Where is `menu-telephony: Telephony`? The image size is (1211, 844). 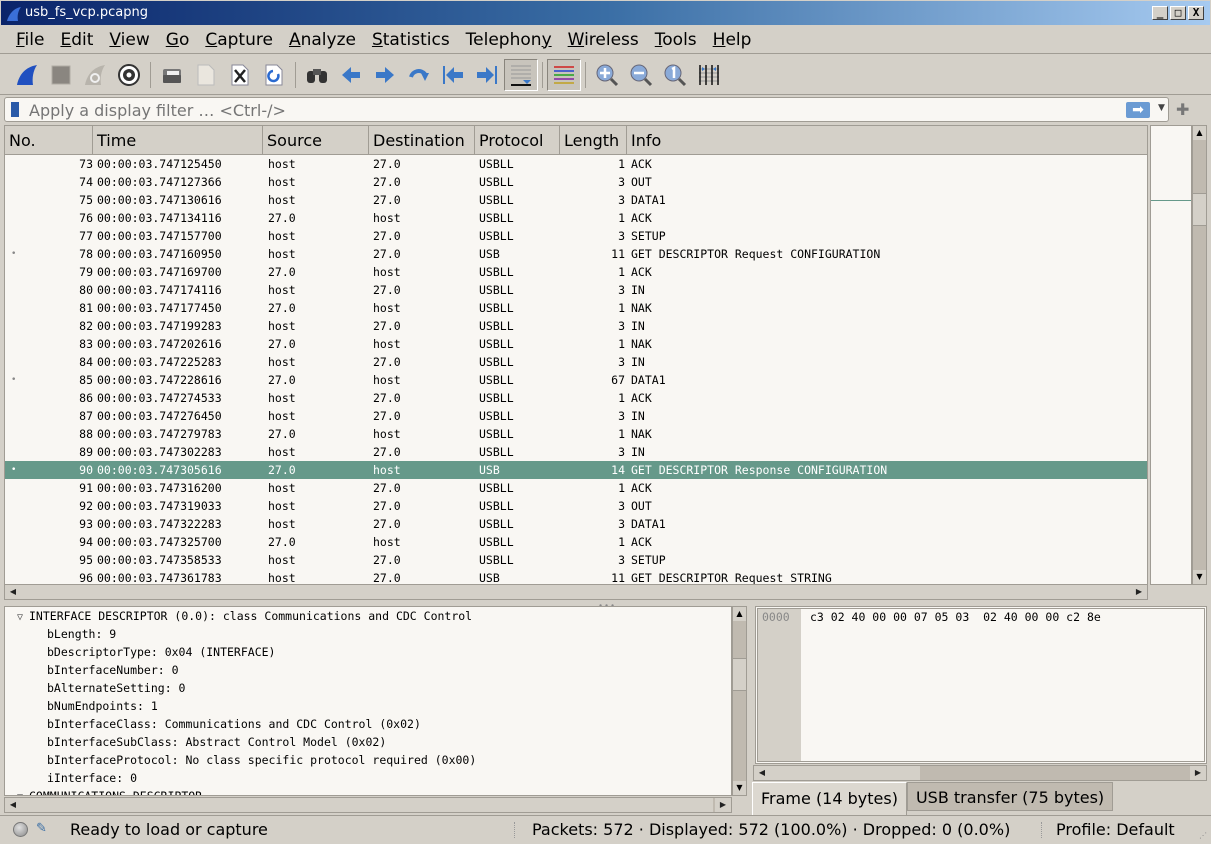 menu-telephony: Telephony is located at coordinates (509, 40).